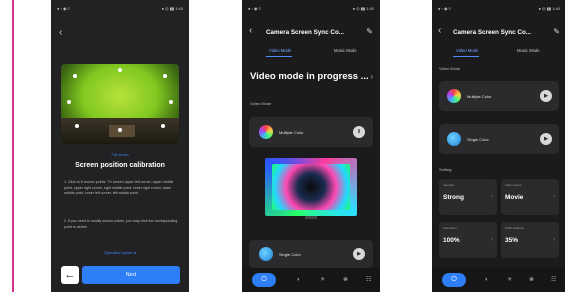 This screenshot has width=565, height=292. What do you see at coordinates (499, 96) in the screenshot?
I see `mode-card-multiple-color: Multiple Color ▶` at bounding box center [499, 96].